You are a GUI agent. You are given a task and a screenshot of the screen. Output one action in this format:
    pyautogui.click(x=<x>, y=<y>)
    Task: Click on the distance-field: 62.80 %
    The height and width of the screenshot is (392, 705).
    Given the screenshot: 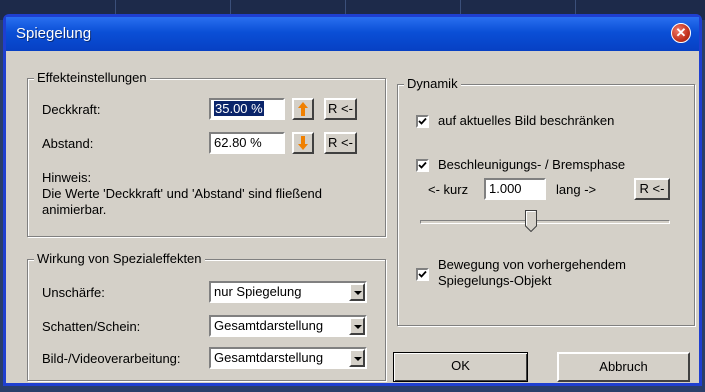 What is the action you would take?
    pyautogui.click(x=247, y=143)
    